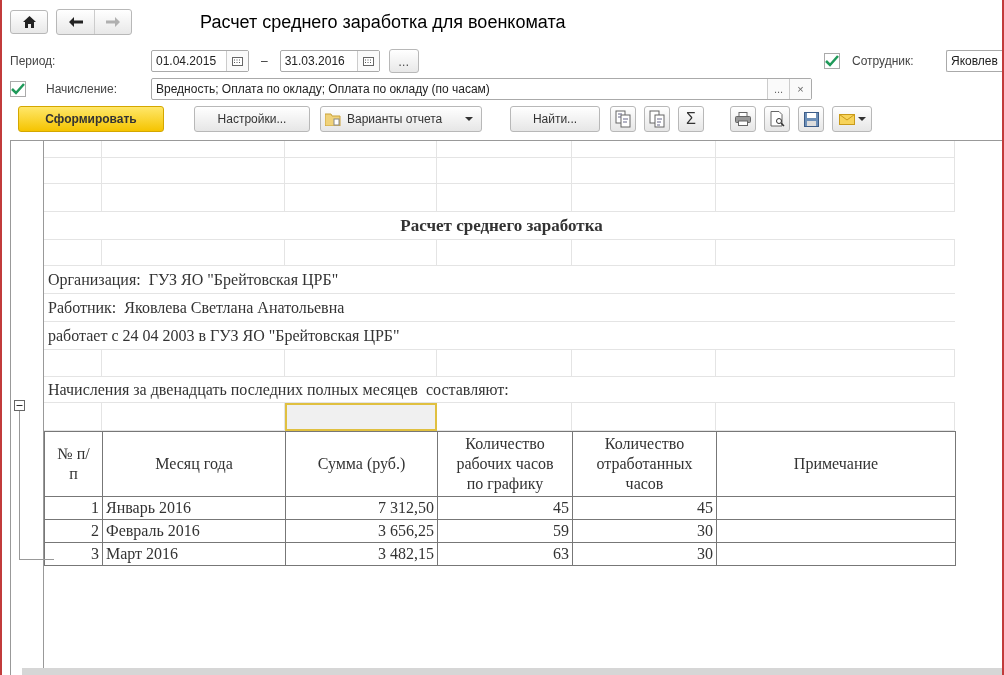 Image resolution: width=1004 pixels, height=675 pixels. Describe the element at coordinates (200, 61) in the screenshot. I see `date-field: 01.04.2015` at that location.